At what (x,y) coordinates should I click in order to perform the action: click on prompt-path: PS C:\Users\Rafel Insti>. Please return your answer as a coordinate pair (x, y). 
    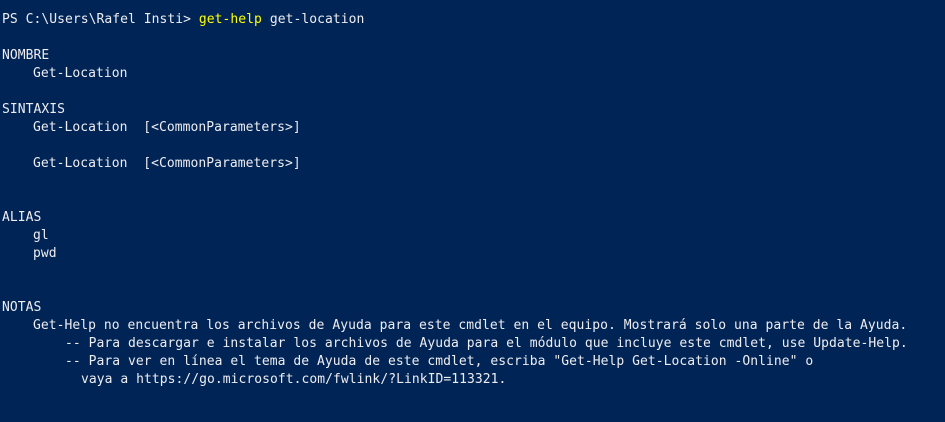
    Looking at the image, I should click on (100, 19).